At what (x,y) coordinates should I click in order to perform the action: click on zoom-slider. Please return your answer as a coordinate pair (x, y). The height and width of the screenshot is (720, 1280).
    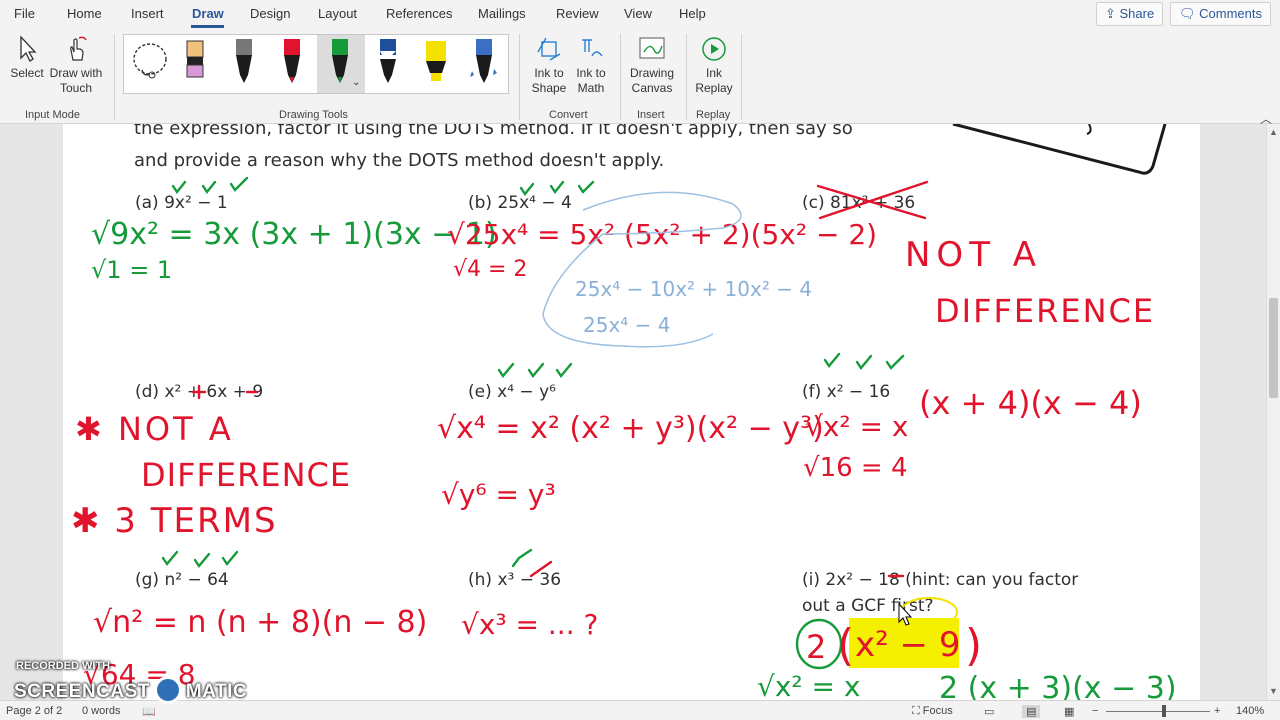
    Looking at the image, I should click on (1158, 711).